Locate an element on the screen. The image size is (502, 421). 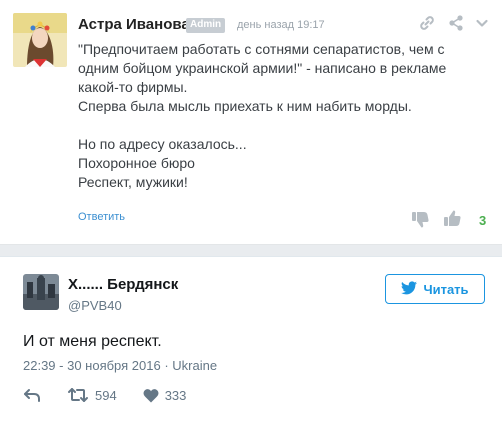
admin-badge: Admin is located at coordinates (206, 25).